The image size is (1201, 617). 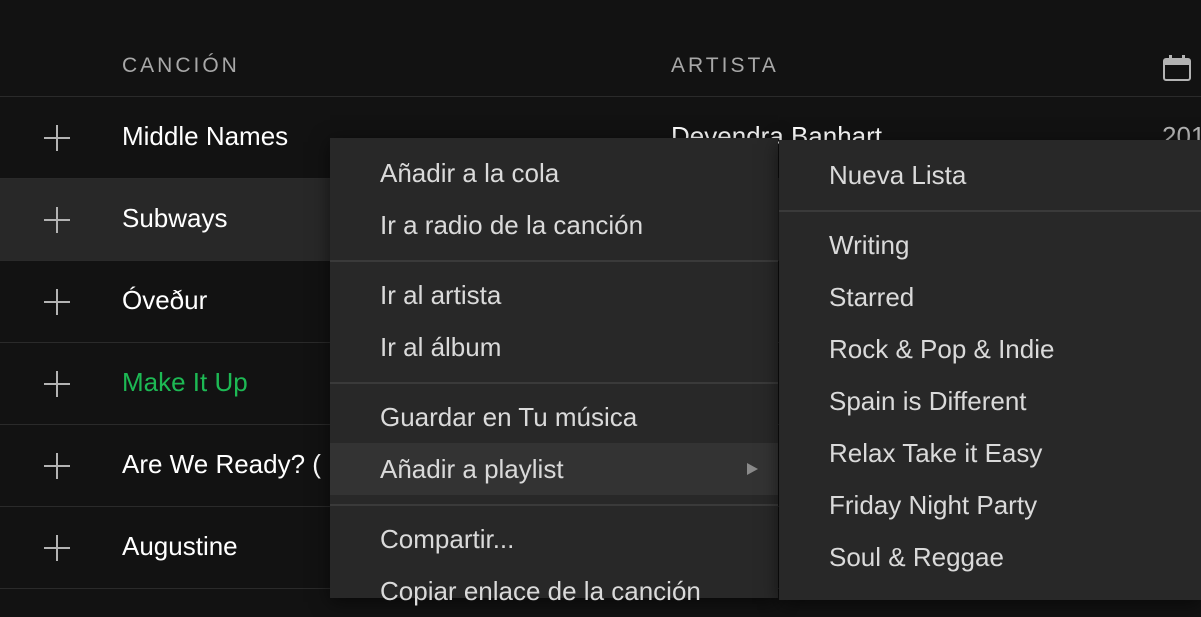 I want to click on menu-item-label: Añadir a playlist, so click(x=472, y=469).